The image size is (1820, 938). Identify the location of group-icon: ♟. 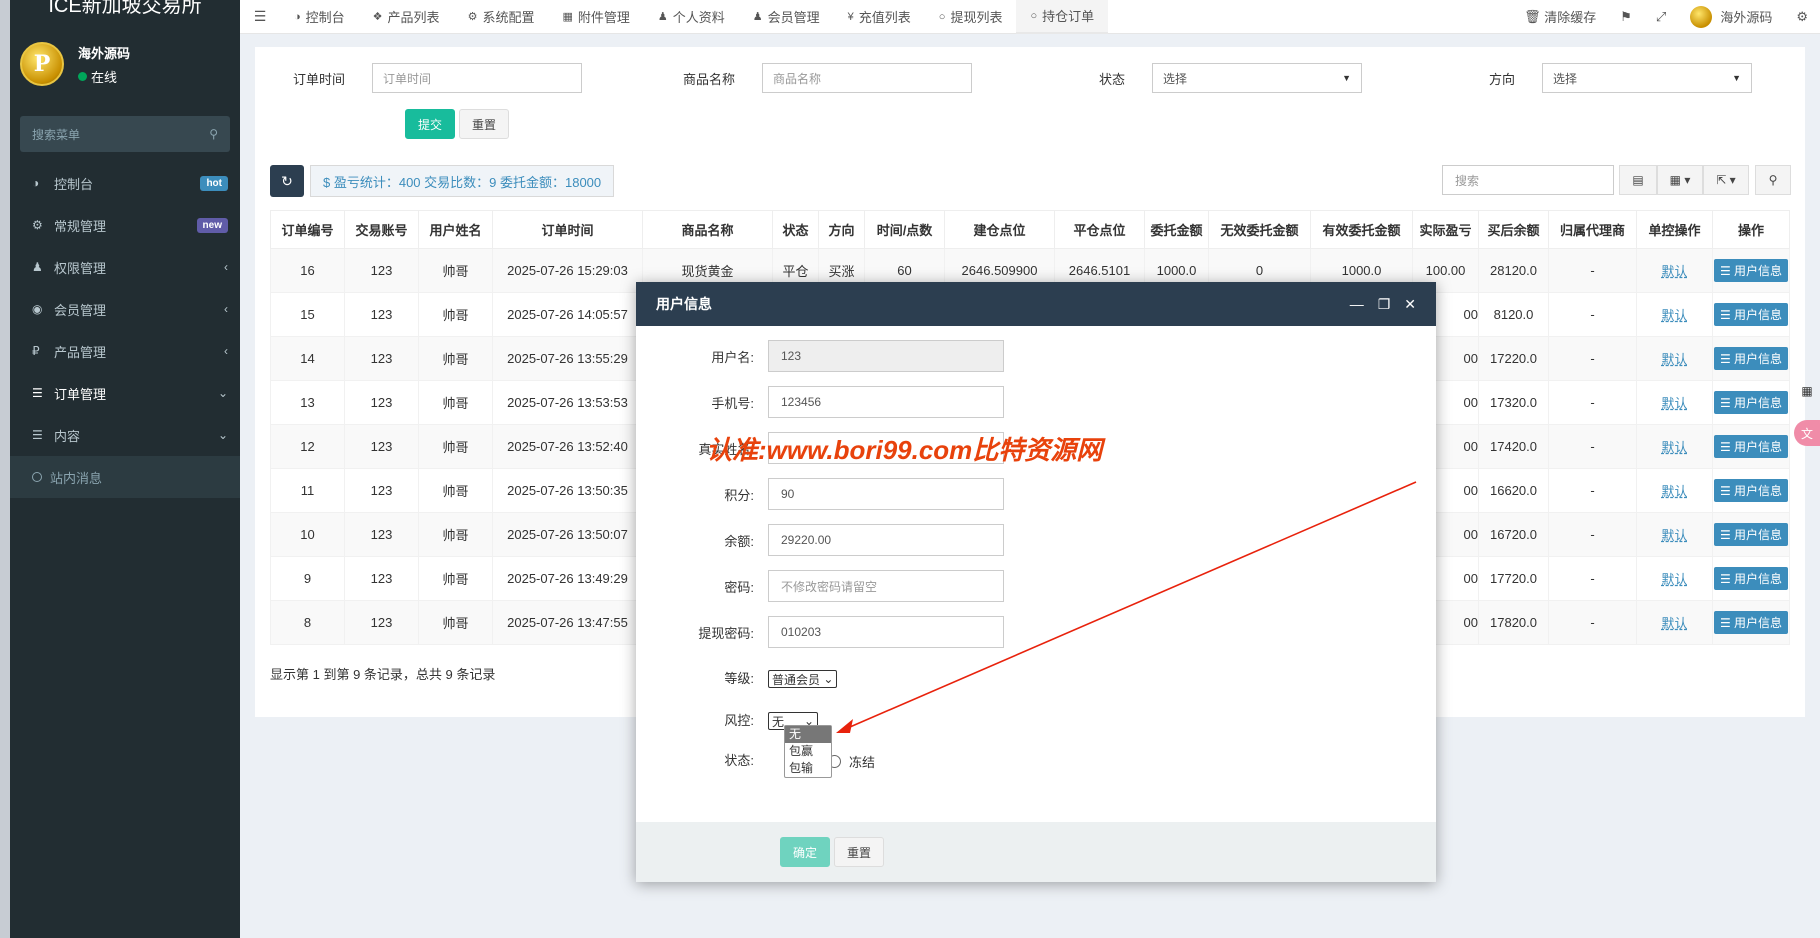
(37, 267).